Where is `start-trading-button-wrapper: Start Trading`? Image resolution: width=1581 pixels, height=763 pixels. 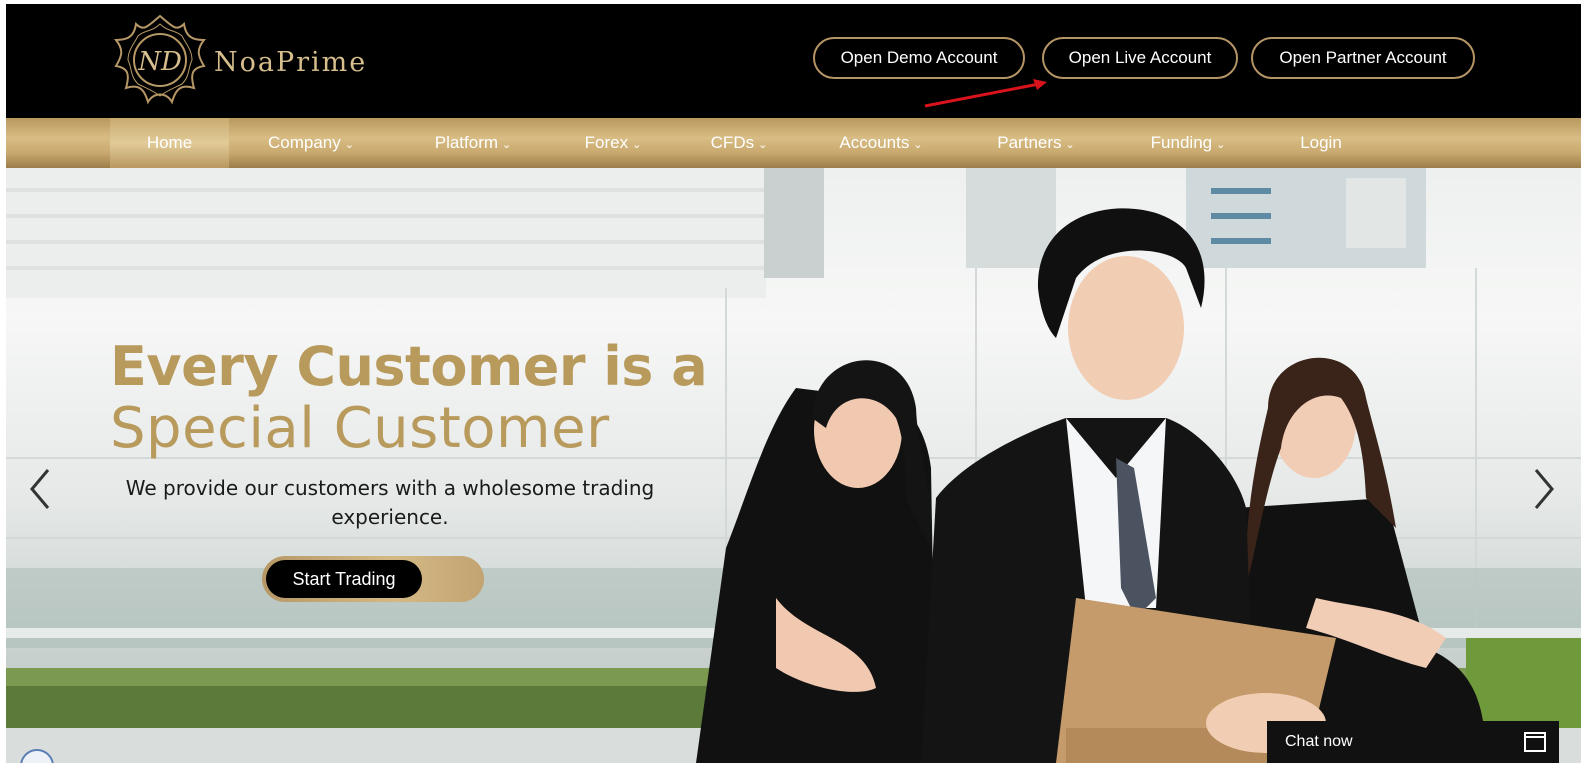 start-trading-button-wrapper: Start Trading is located at coordinates (373, 579).